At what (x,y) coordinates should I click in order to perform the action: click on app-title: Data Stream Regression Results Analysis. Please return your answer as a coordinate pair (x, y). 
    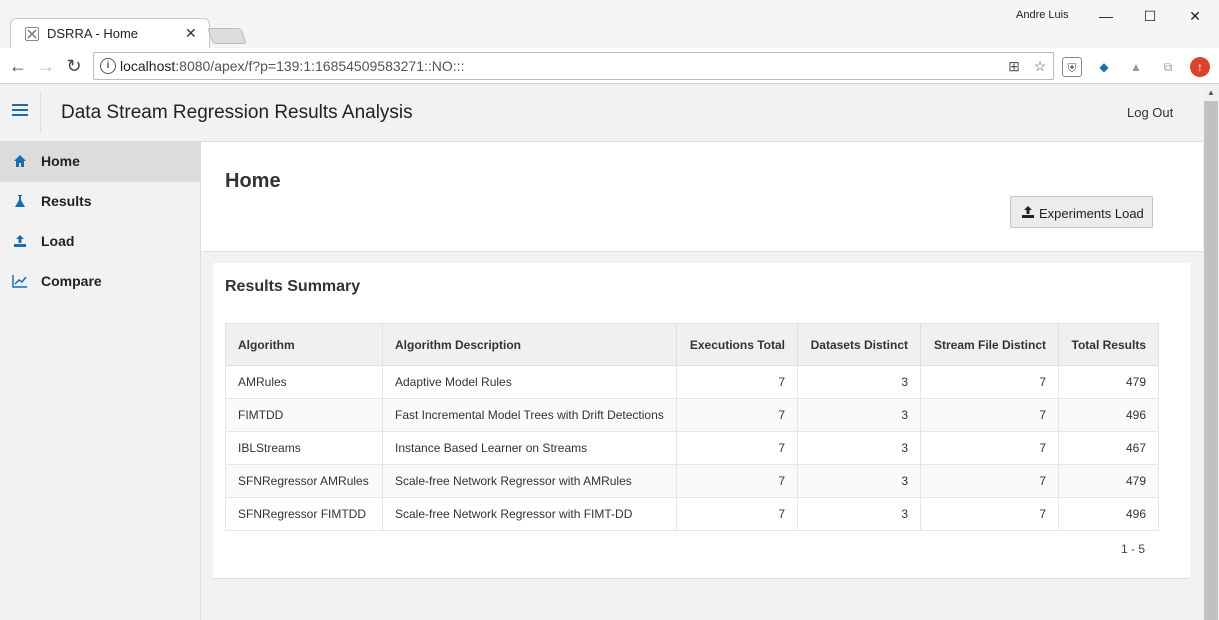
    Looking at the image, I should click on (237, 112).